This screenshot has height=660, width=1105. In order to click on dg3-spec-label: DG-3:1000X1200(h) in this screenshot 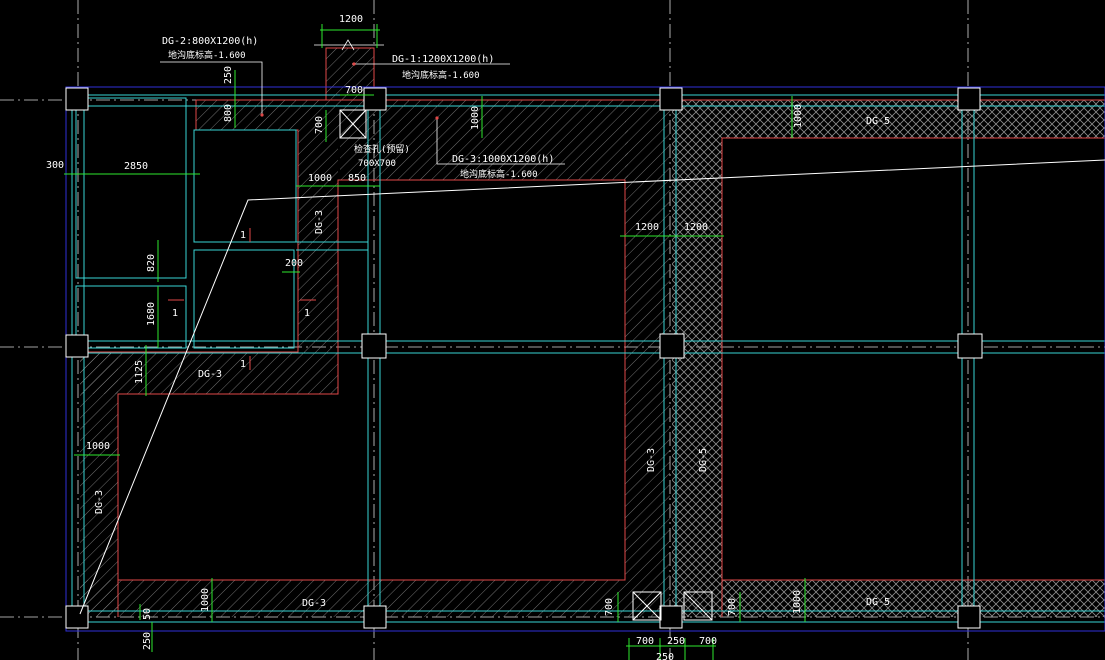, I will do `click(503, 159)`.